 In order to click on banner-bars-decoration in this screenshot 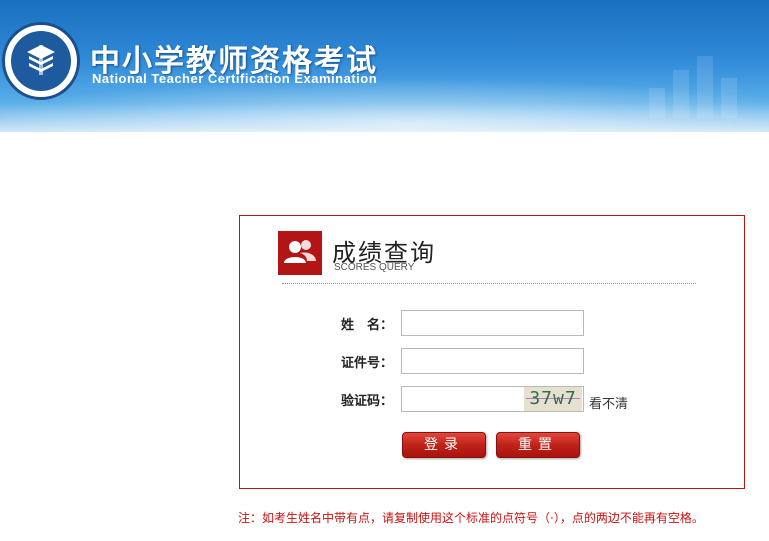, I will do `click(699, 83)`.